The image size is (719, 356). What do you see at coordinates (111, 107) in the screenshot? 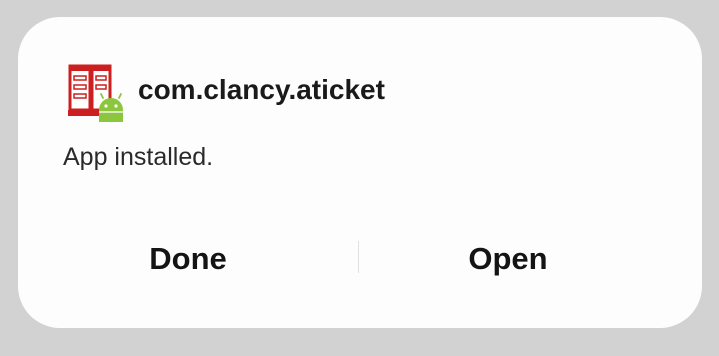
I see `android-icon` at bounding box center [111, 107].